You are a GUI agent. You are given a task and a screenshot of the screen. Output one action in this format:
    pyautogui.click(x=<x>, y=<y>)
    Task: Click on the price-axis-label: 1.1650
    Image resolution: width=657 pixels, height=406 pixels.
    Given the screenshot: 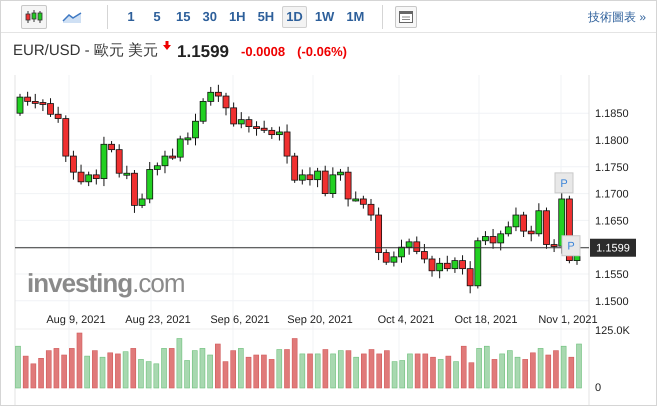 What is the action you would take?
    pyautogui.click(x=612, y=221)
    